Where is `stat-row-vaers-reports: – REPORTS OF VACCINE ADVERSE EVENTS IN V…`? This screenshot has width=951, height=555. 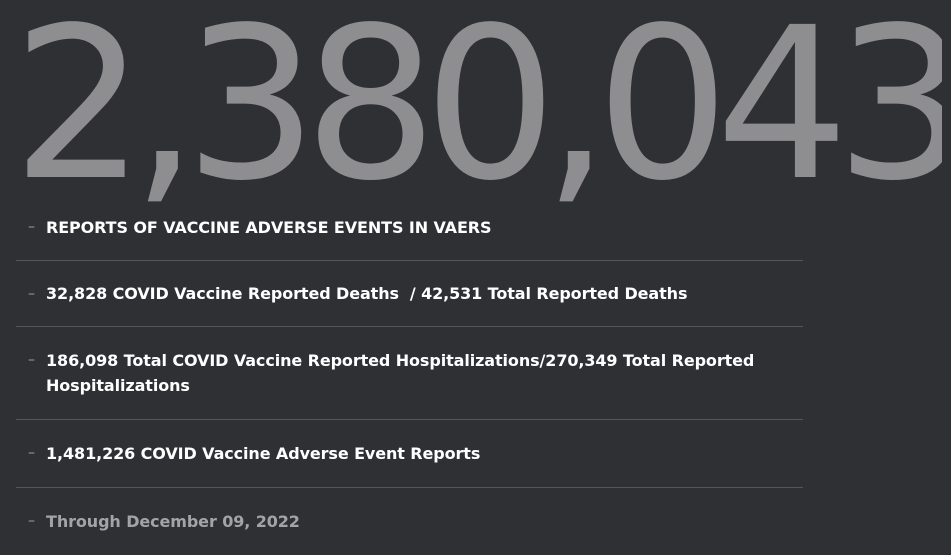
stat-row-vaers-reports: – REPORTS OF VACCINE ADVERSE EVENTS IN V… is located at coordinates (409, 230).